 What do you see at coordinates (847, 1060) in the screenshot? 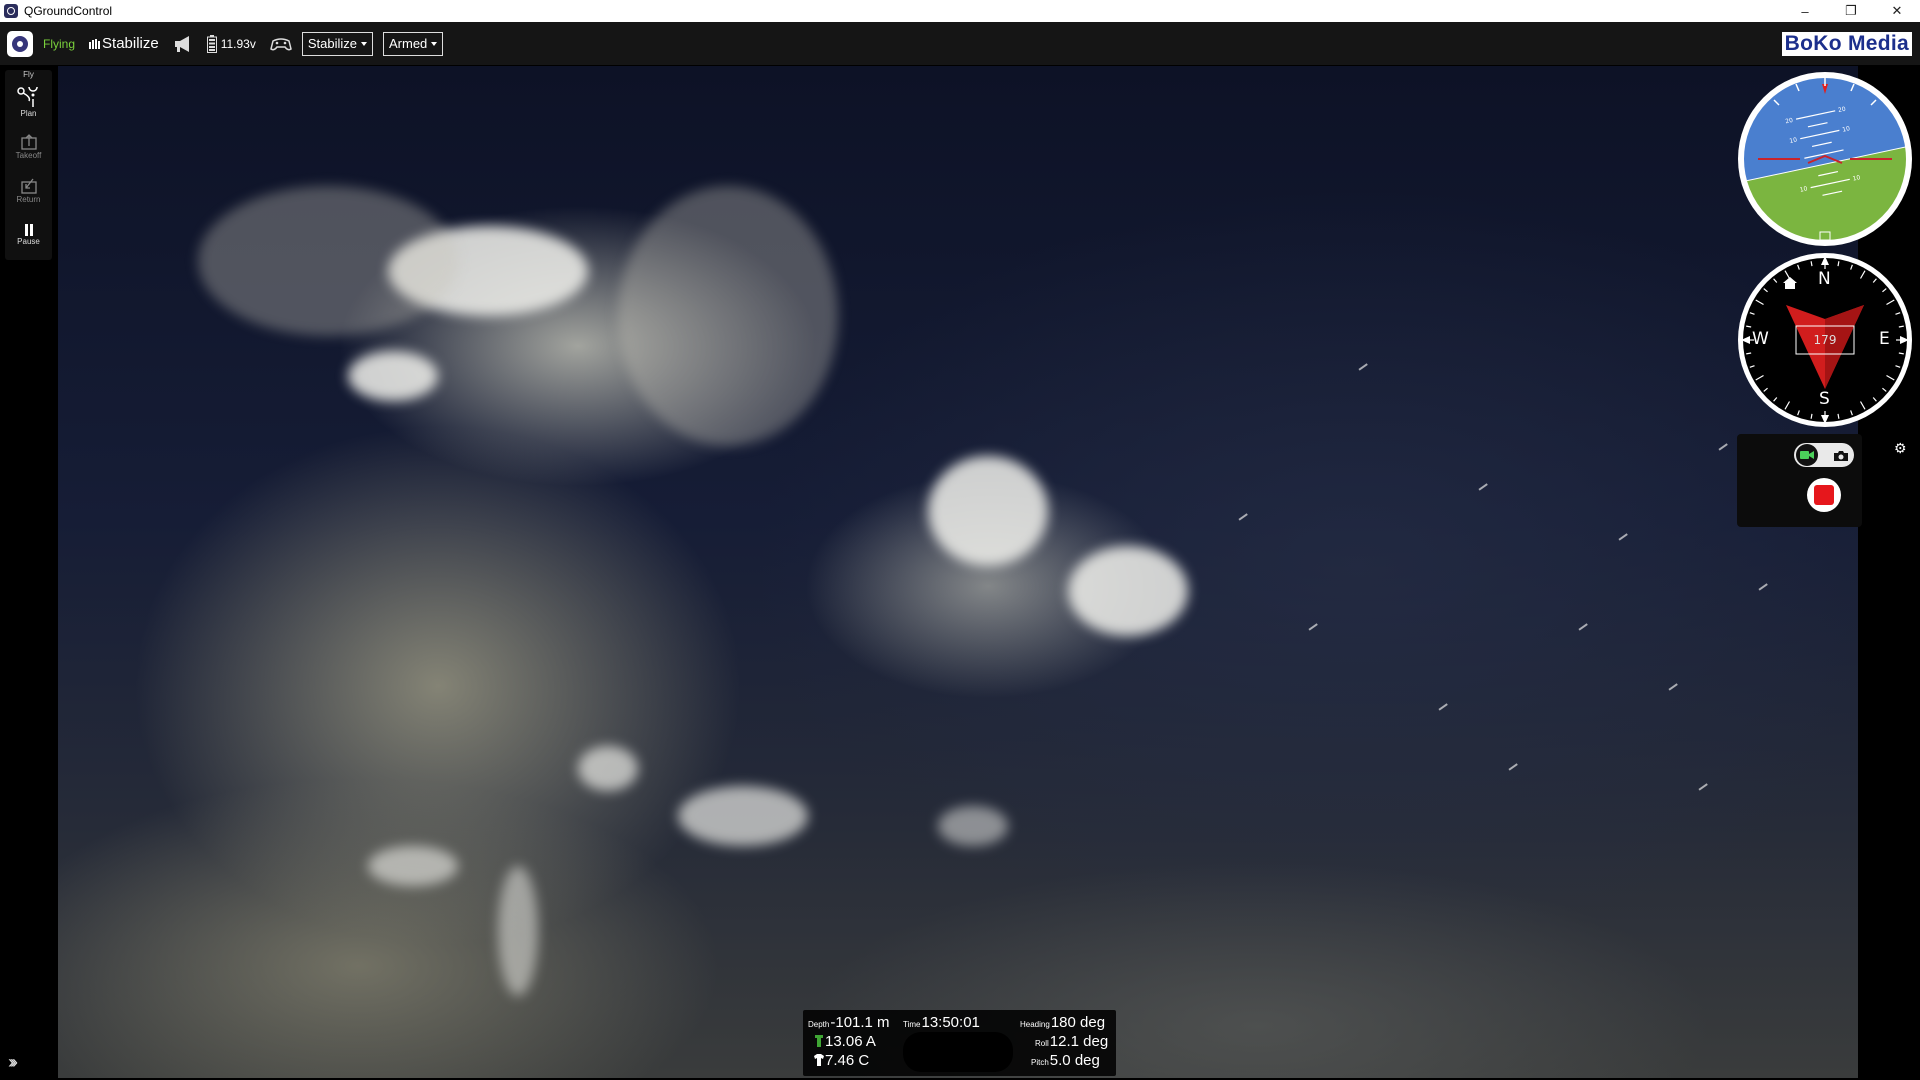
I see `temperature-value: 7.46 C` at bounding box center [847, 1060].